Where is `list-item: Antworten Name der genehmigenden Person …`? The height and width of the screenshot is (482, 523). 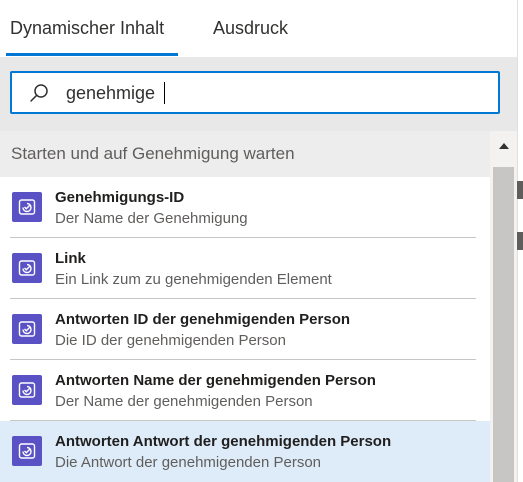
list-item: Antworten Name der genehmigenden Person … is located at coordinates (245, 390).